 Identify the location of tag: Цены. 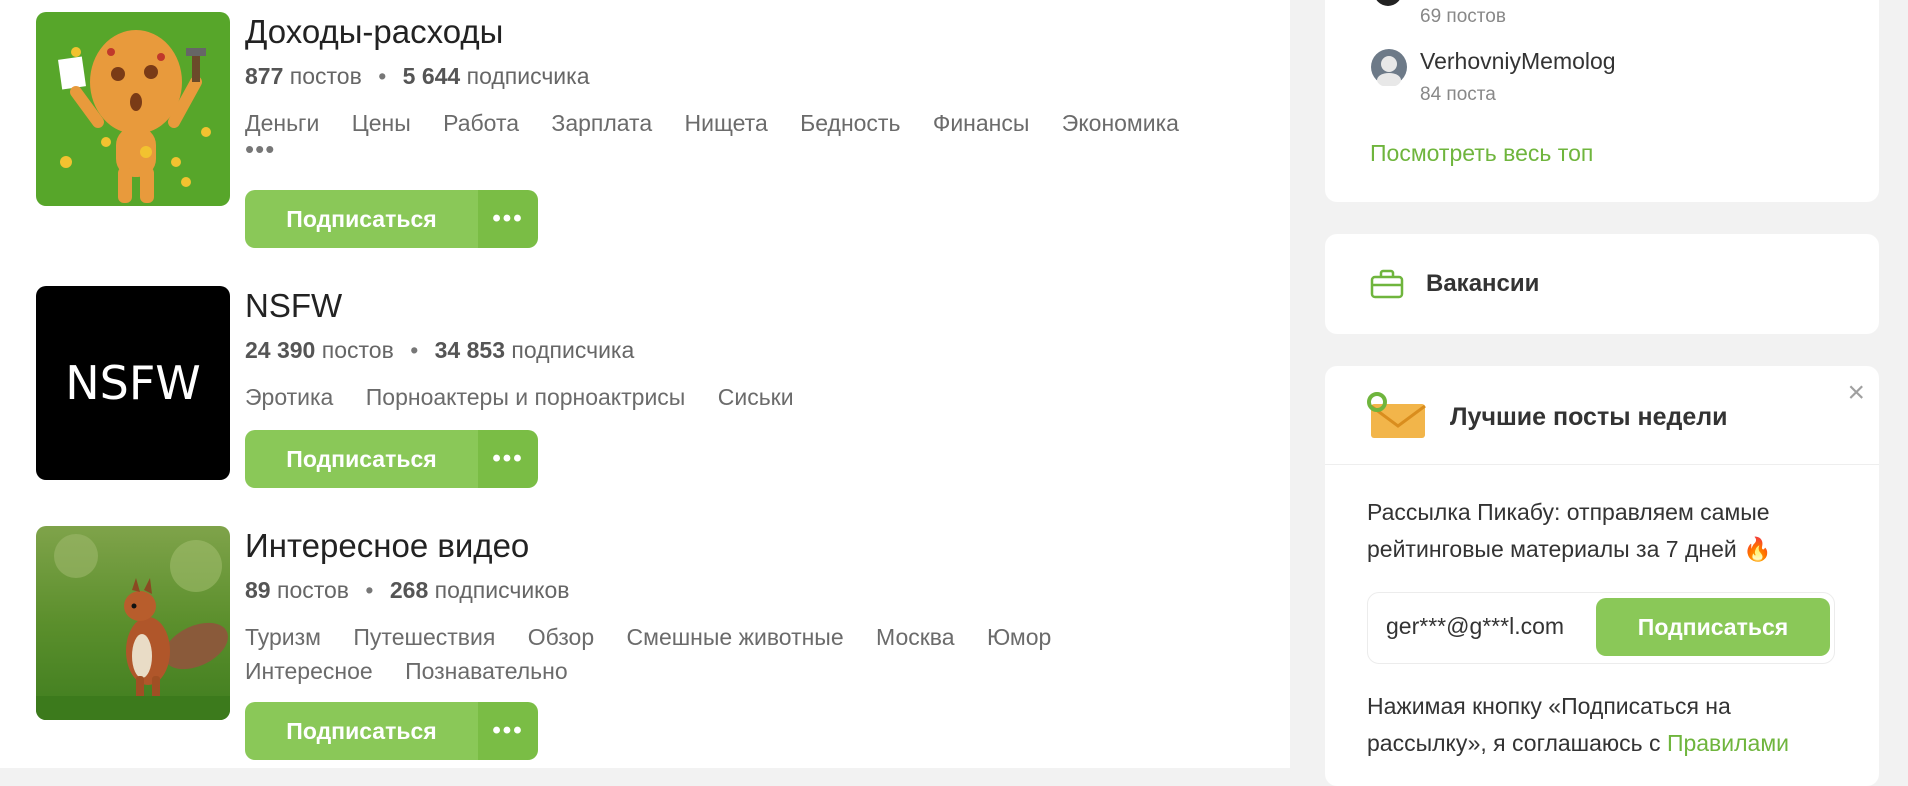
(381, 123).